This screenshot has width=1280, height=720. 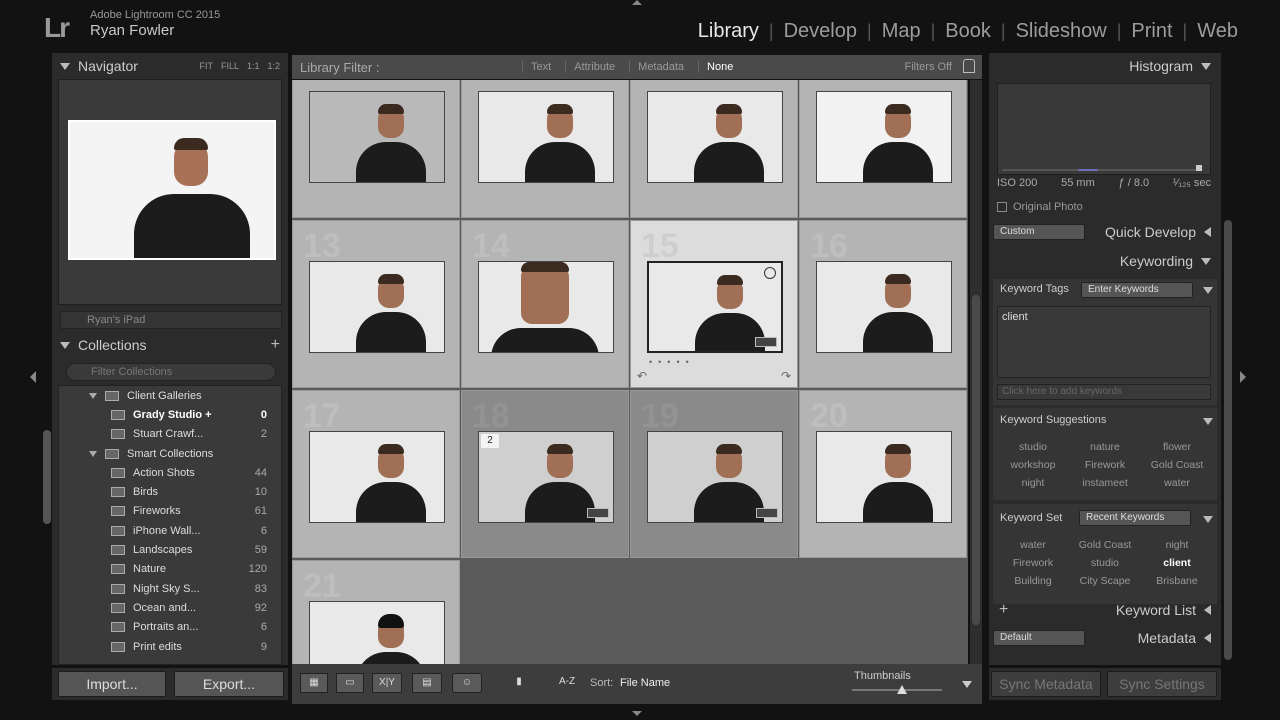 What do you see at coordinates (1177, 581) in the screenshot?
I see `keyword-set-item: Brisbane` at bounding box center [1177, 581].